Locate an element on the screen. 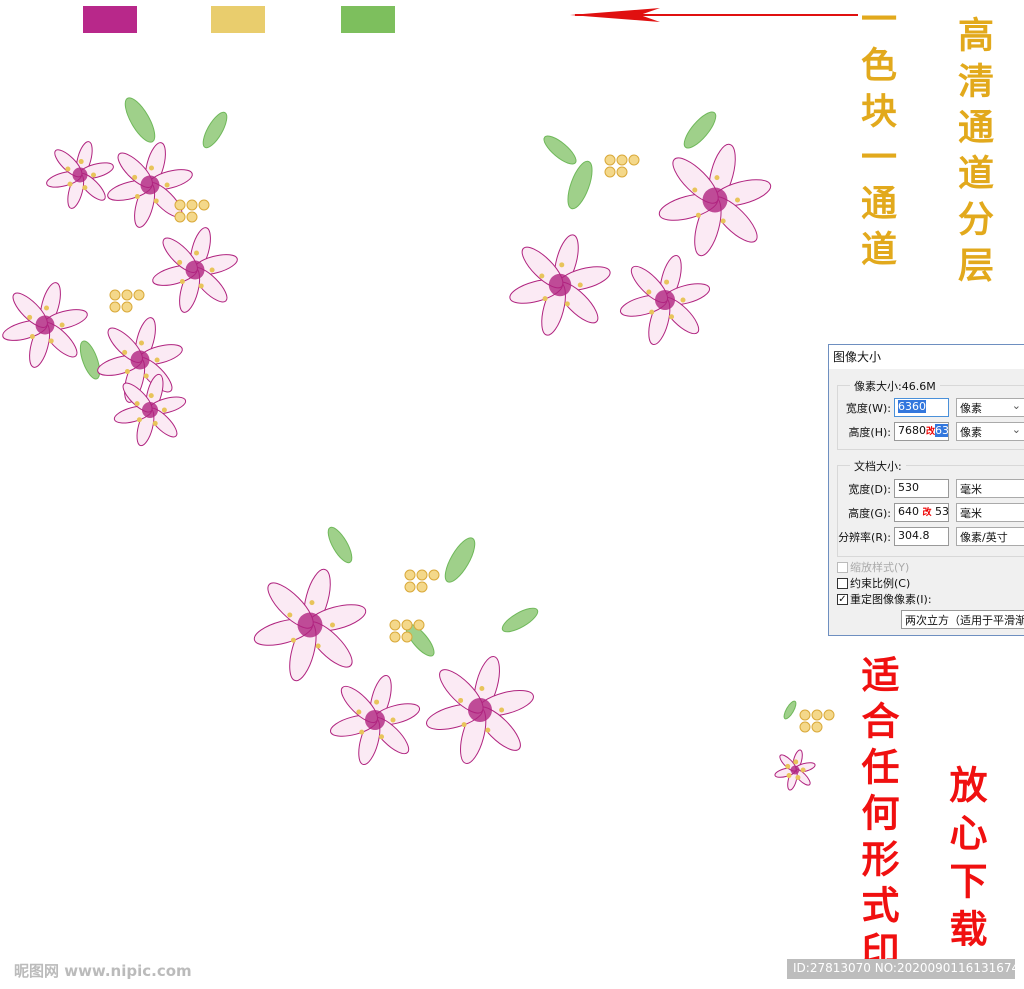 The width and height of the screenshot is (1024, 989). resample-method-select: 两次立方（适用于平滑渐变 is located at coordinates (962, 619).